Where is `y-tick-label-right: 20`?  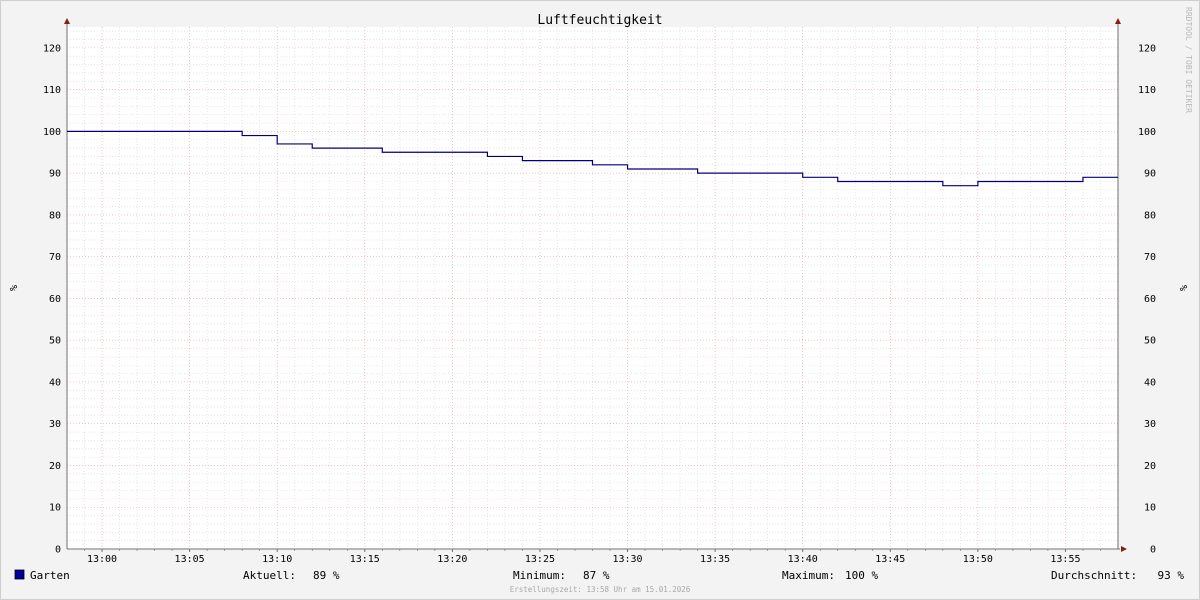 y-tick-label-right: 20 is located at coordinates (1150, 466).